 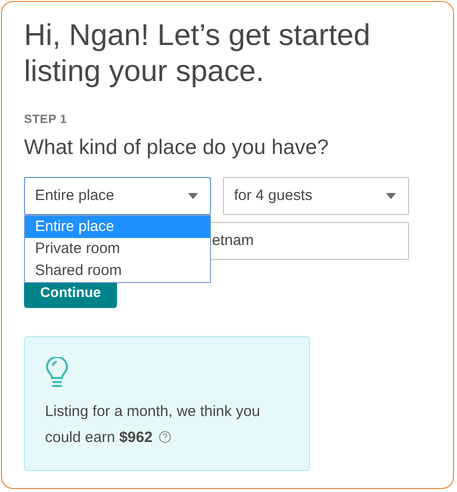 What do you see at coordinates (198, 54) in the screenshot?
I see `page-heading: Hi, Ngan! Let’s get started listing your space.` at bounding box center [198, 54].